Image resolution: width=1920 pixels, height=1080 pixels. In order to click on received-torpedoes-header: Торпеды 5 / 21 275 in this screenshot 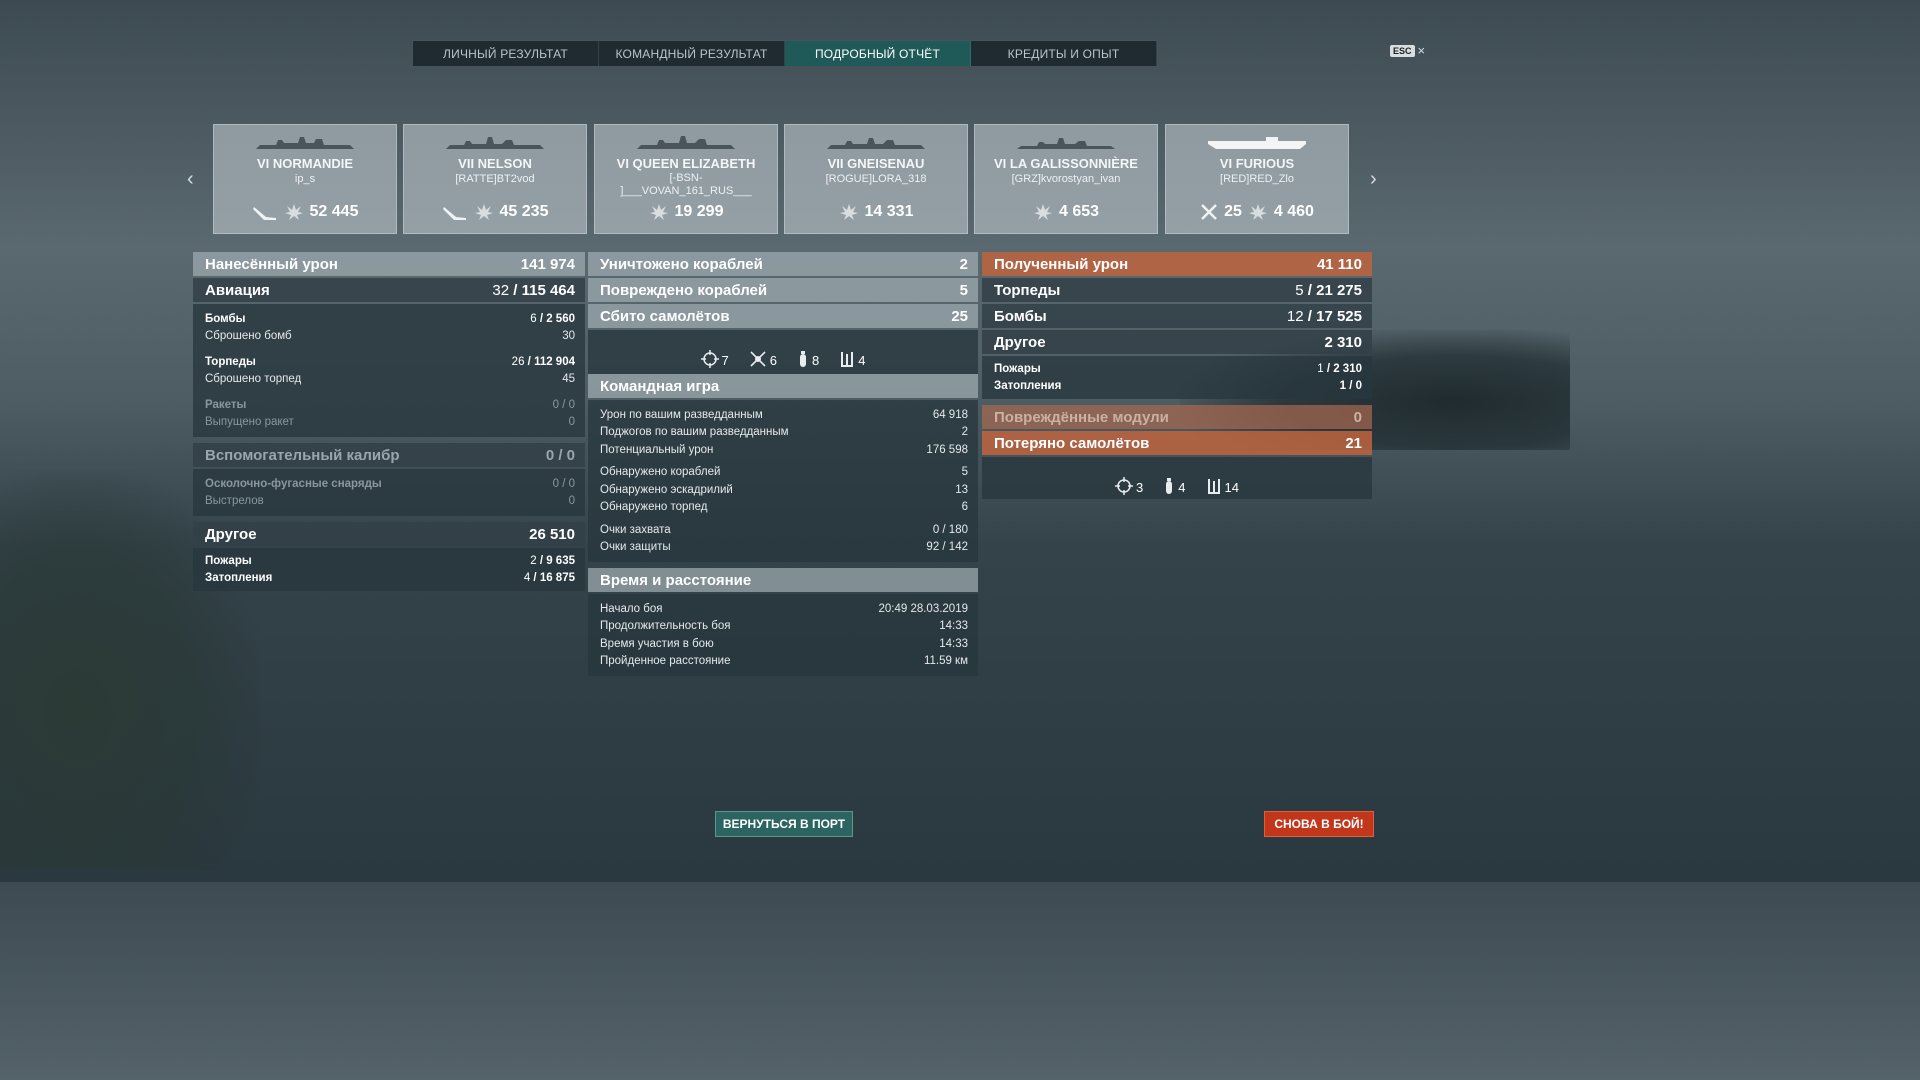, I will do `click(1177, 290)`.